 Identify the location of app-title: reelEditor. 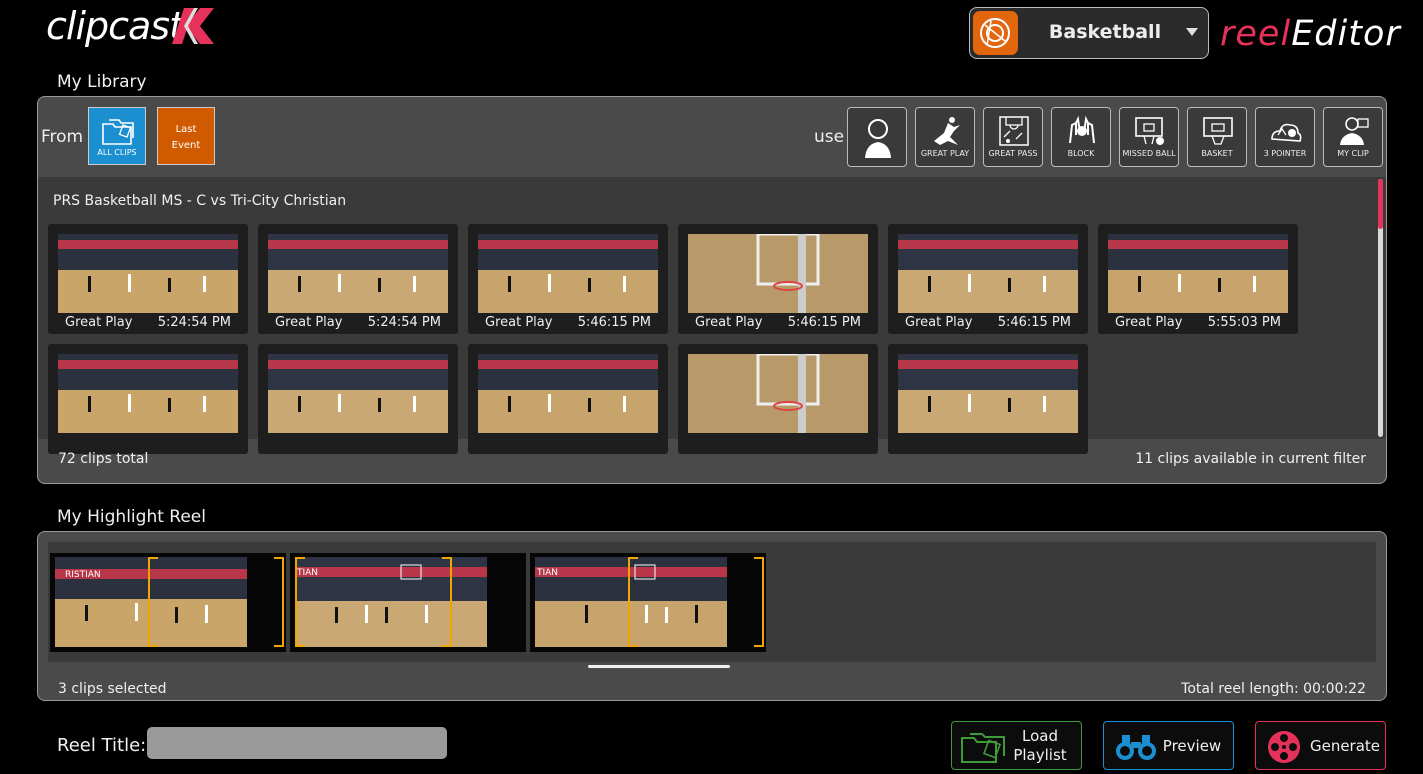
(1310, 34).